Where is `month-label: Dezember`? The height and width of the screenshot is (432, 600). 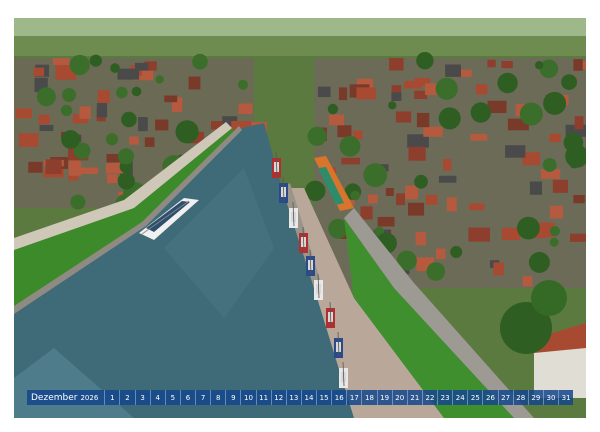
month-label: Dezember is located at coordinates (54, 397).